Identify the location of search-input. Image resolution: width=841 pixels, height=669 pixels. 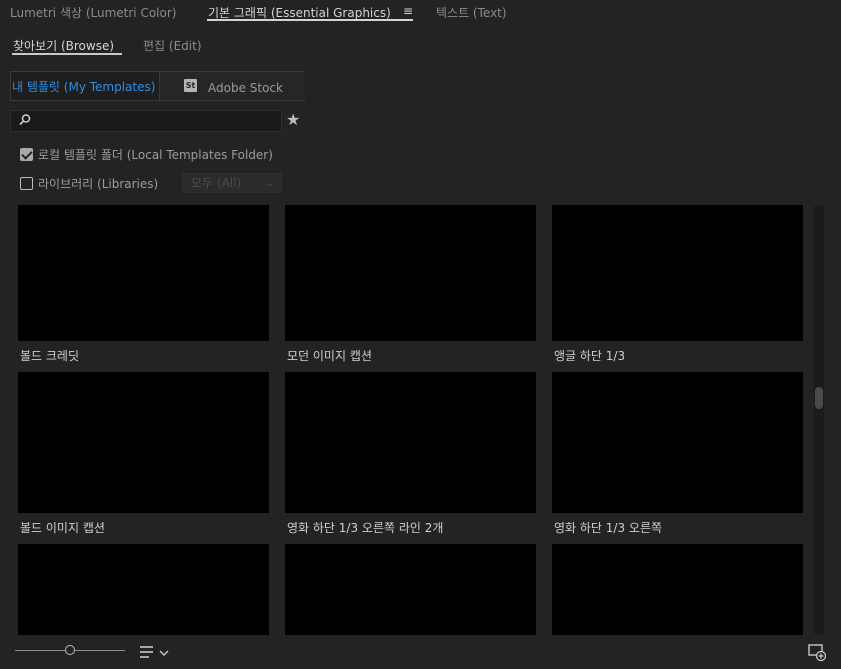
(146, 121).